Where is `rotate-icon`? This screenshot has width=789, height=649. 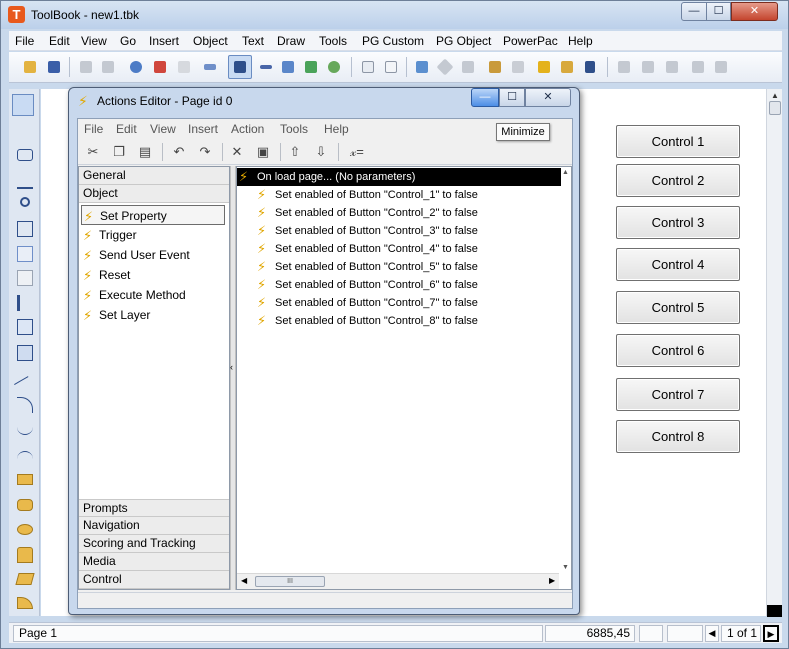
rotate-icon is located at coordinates (698, 67).